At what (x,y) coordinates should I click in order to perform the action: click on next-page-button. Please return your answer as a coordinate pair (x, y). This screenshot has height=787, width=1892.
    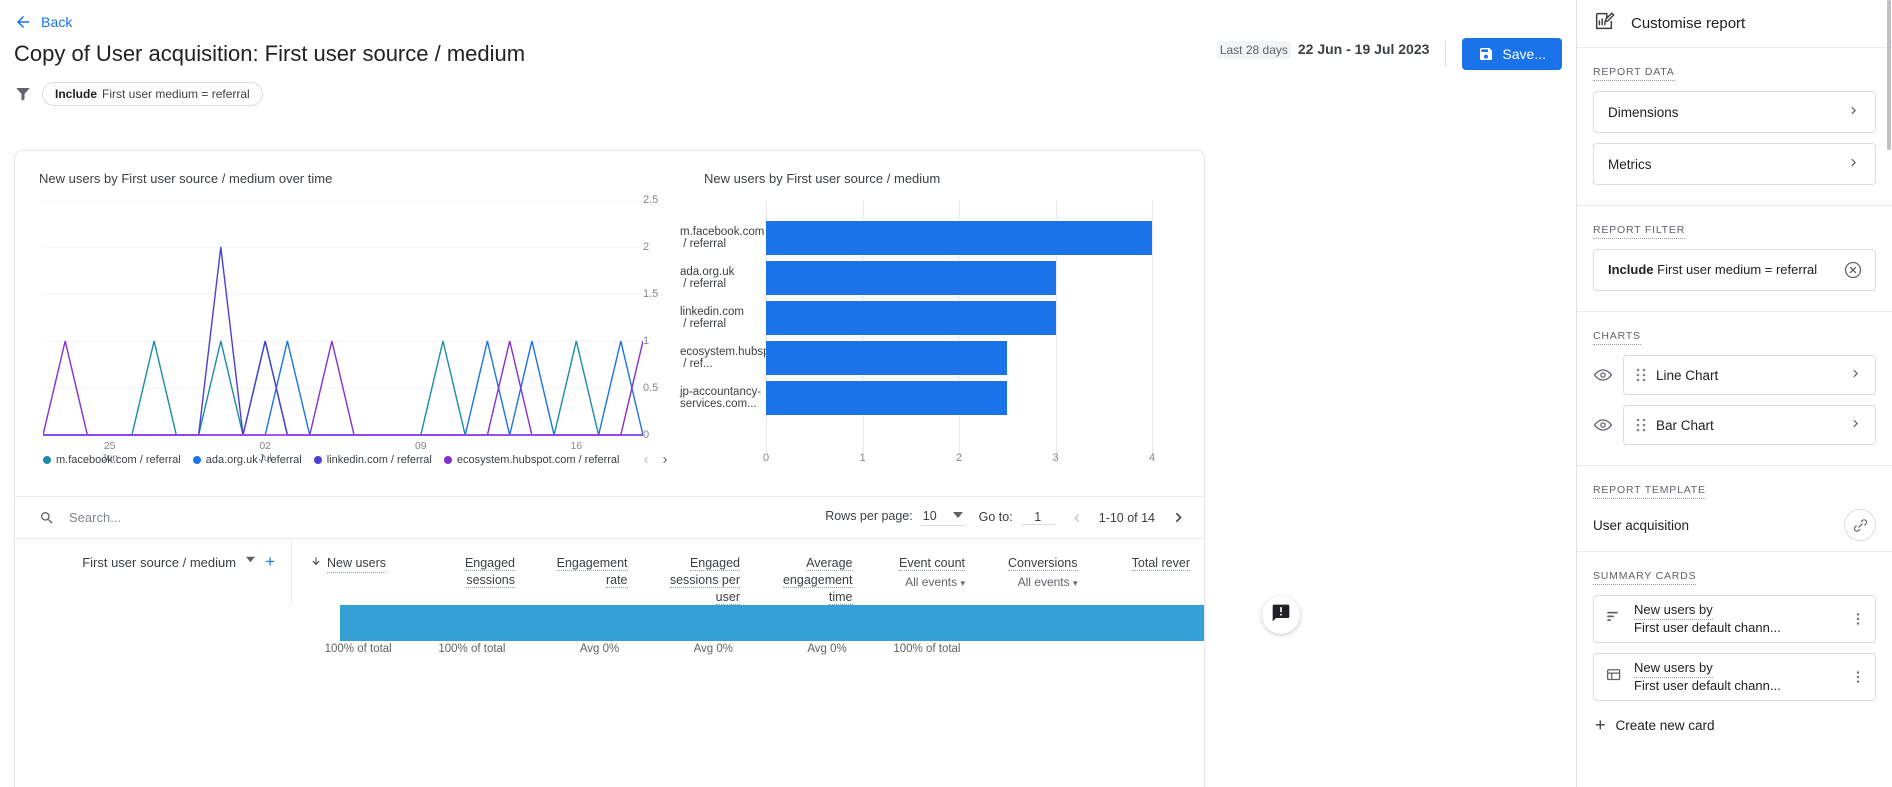
    Looking at the image, I should click on (1178, 517).